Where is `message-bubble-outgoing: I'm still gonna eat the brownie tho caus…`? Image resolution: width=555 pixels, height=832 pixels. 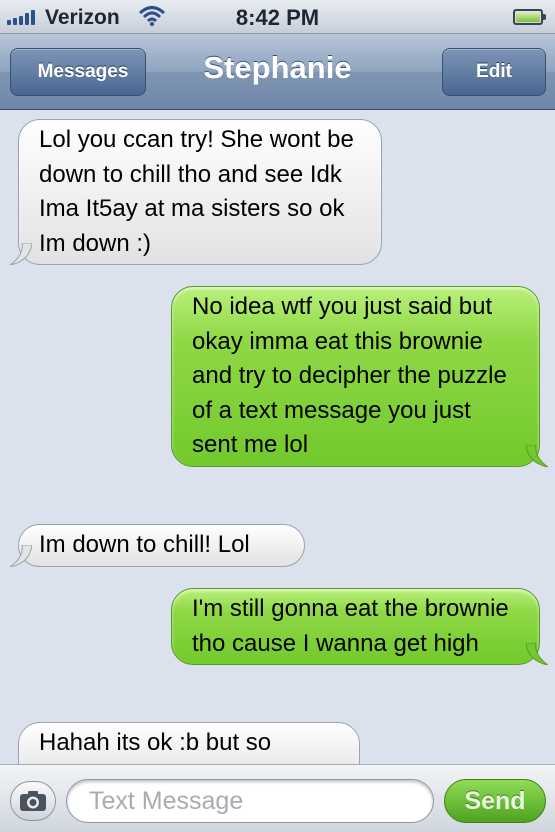 message-bubble-outgoing: I'm still gonna eat the brownie tho caus… is located at coordinates (359, 626).